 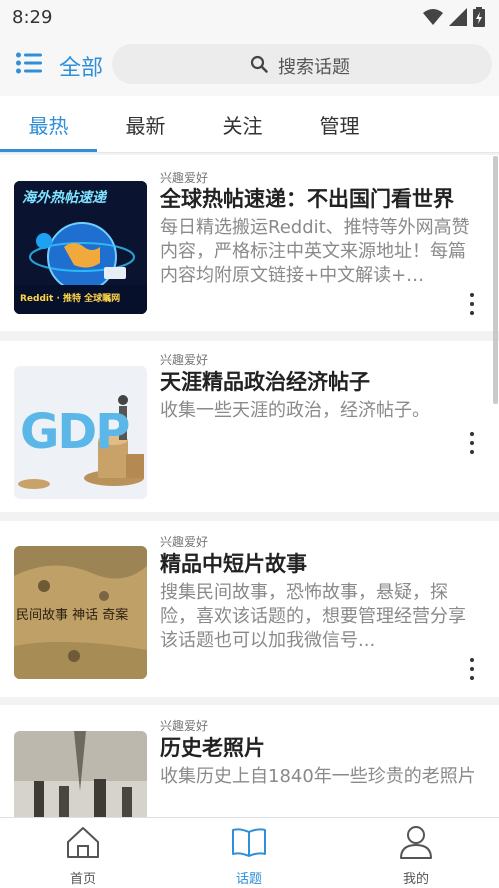 I want to click on nav-profile: 我的, so click(x=416, y=855).